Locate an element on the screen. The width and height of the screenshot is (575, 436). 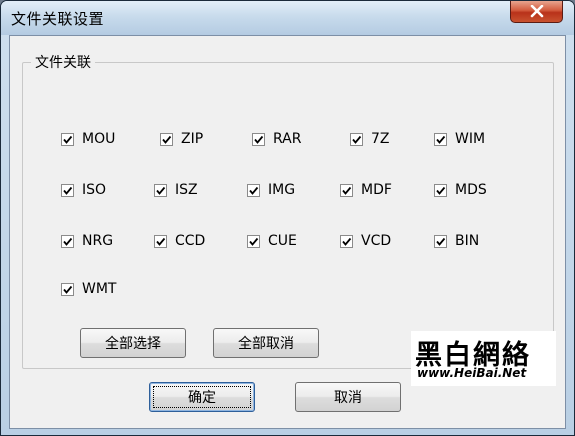
checkbox-label: MDF is located at coordinates (376, 190).